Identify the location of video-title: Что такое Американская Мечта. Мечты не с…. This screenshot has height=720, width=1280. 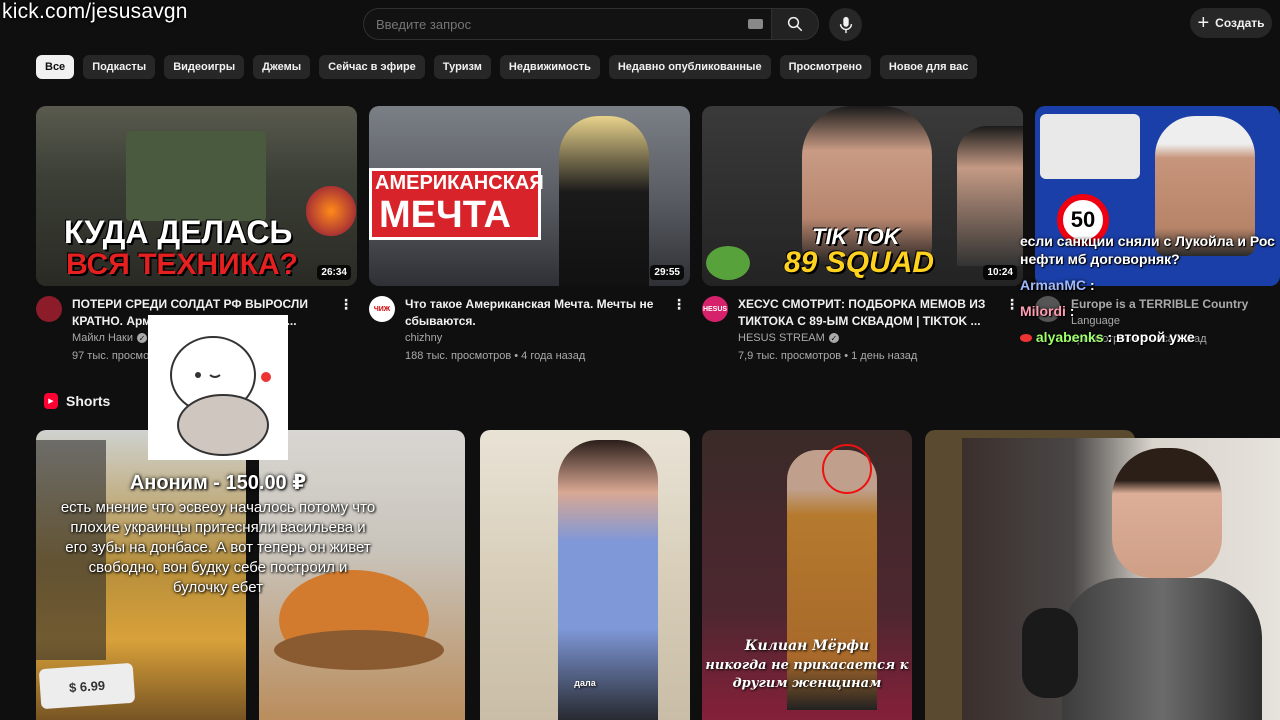
(535, 313).